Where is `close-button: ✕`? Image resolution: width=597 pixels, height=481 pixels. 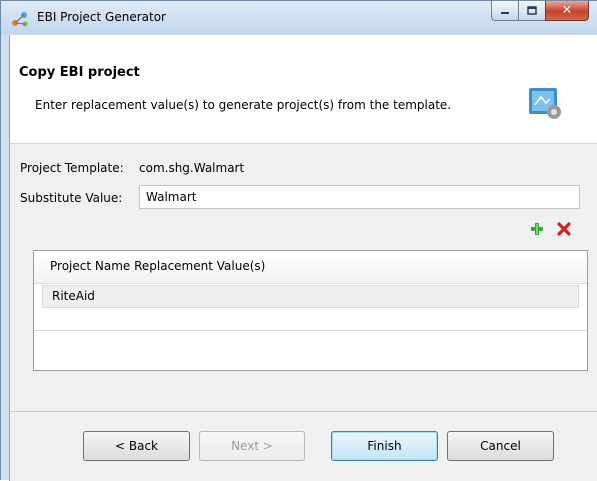 close-button: ✕ is located at coordinates (567, 11).